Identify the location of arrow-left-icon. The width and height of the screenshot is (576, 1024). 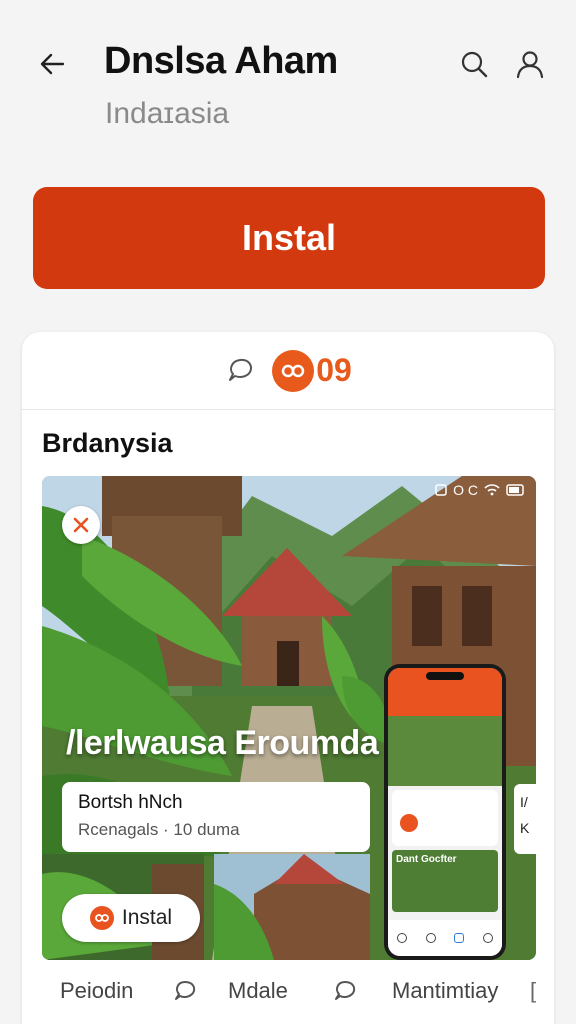
(52, 64).